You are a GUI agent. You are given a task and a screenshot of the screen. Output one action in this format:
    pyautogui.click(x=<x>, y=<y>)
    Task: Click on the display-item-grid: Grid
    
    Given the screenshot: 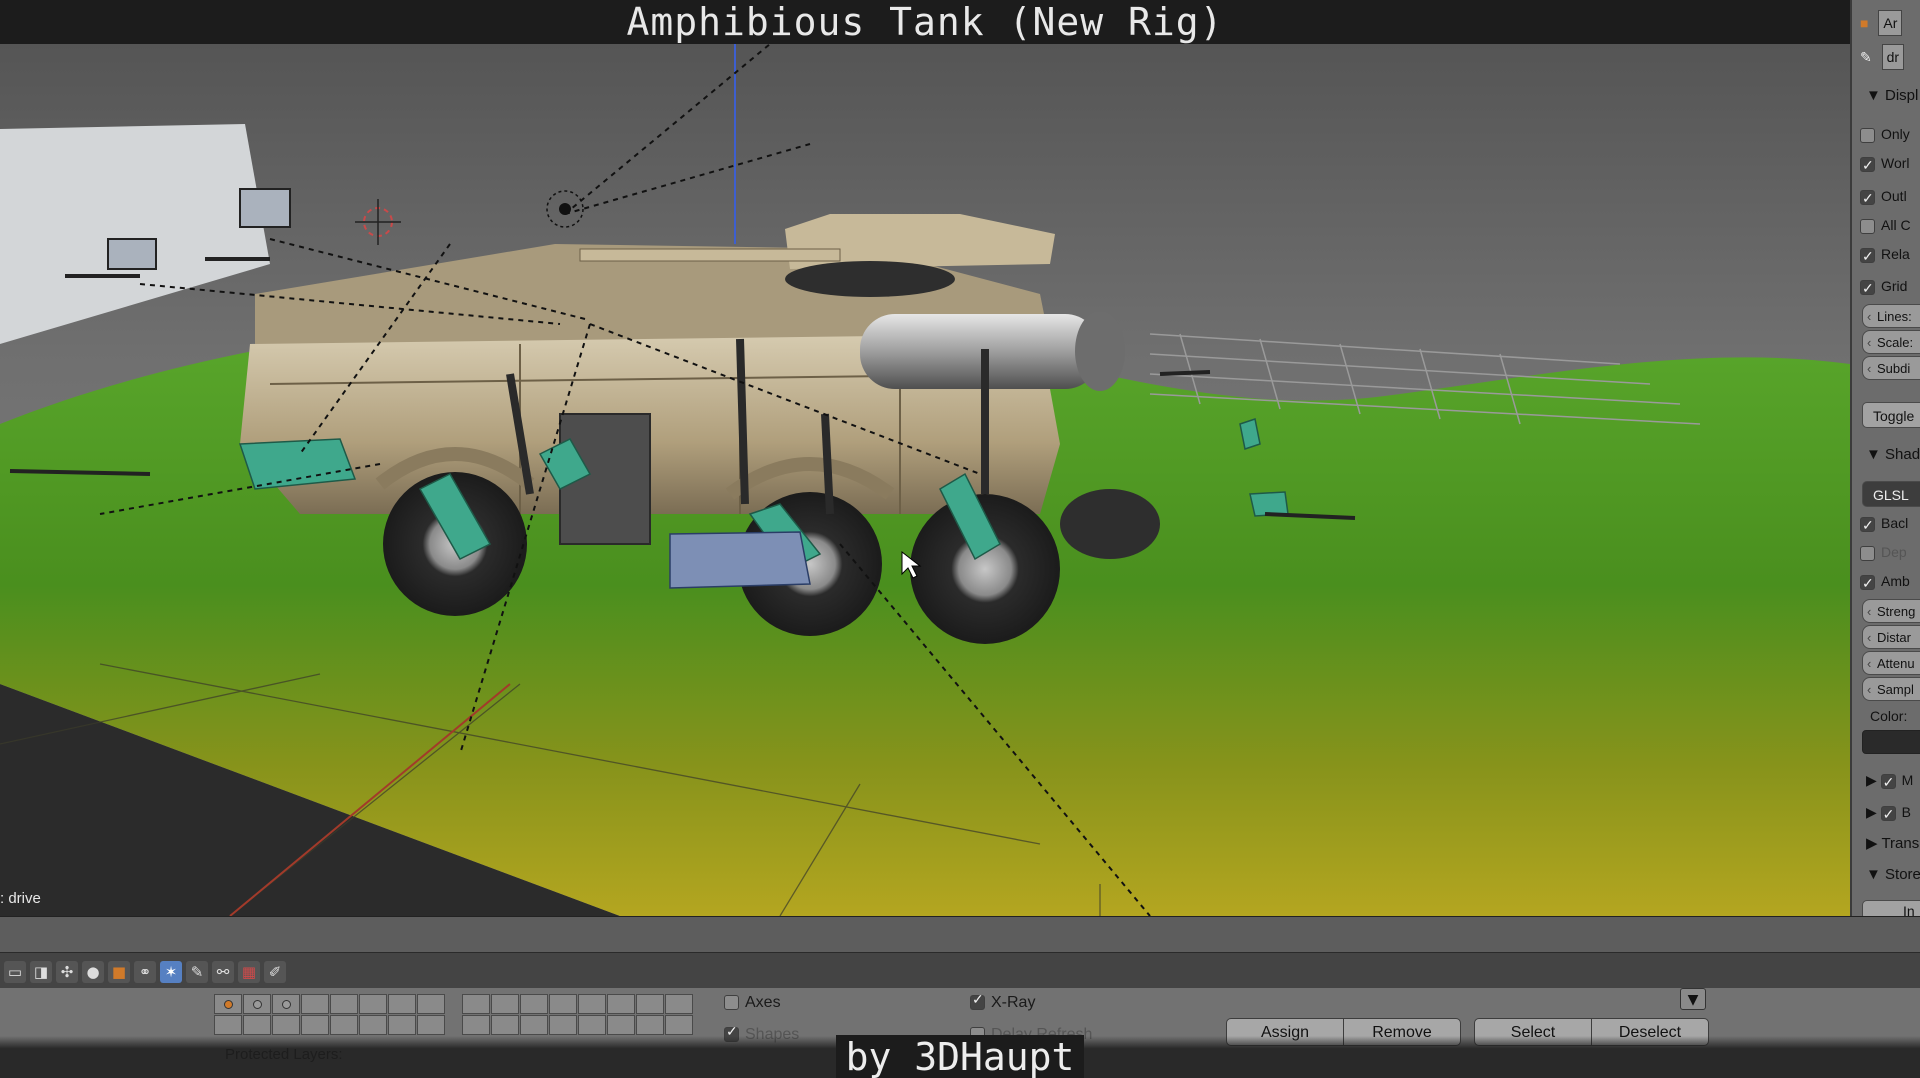 What is the action you would take?
    pyautogui.click(x=1883, y=287)
    